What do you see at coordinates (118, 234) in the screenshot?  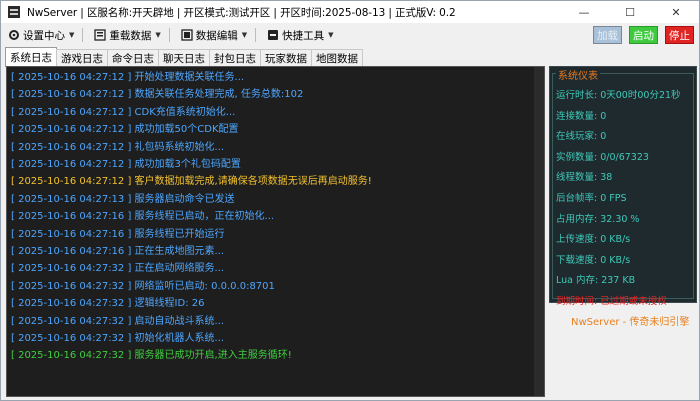 I see `log-line: [ 2025-10-16 04:27:16 ] 服务线程已开始运行` at bounding box center [118, 234].